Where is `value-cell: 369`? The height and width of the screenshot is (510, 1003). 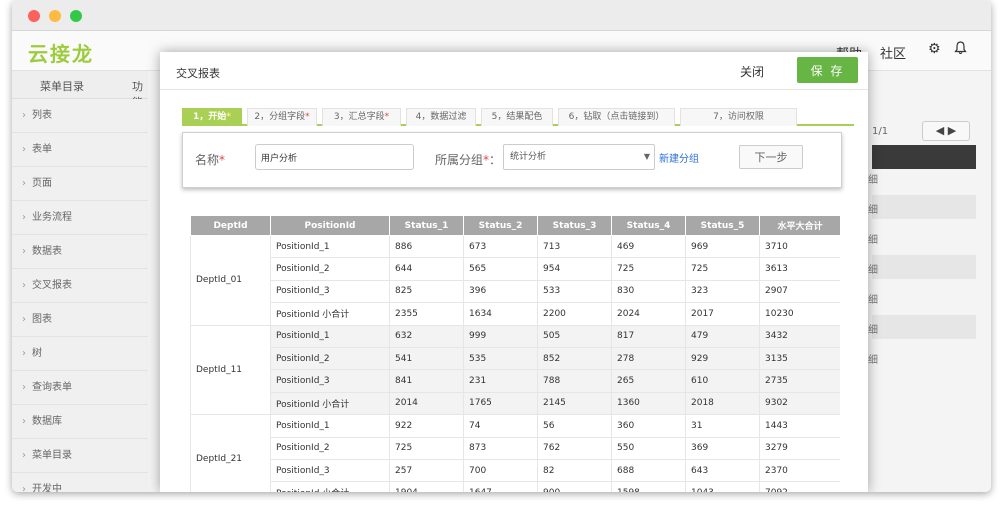
value-cell: 369 is located at coordinates (722, 448).